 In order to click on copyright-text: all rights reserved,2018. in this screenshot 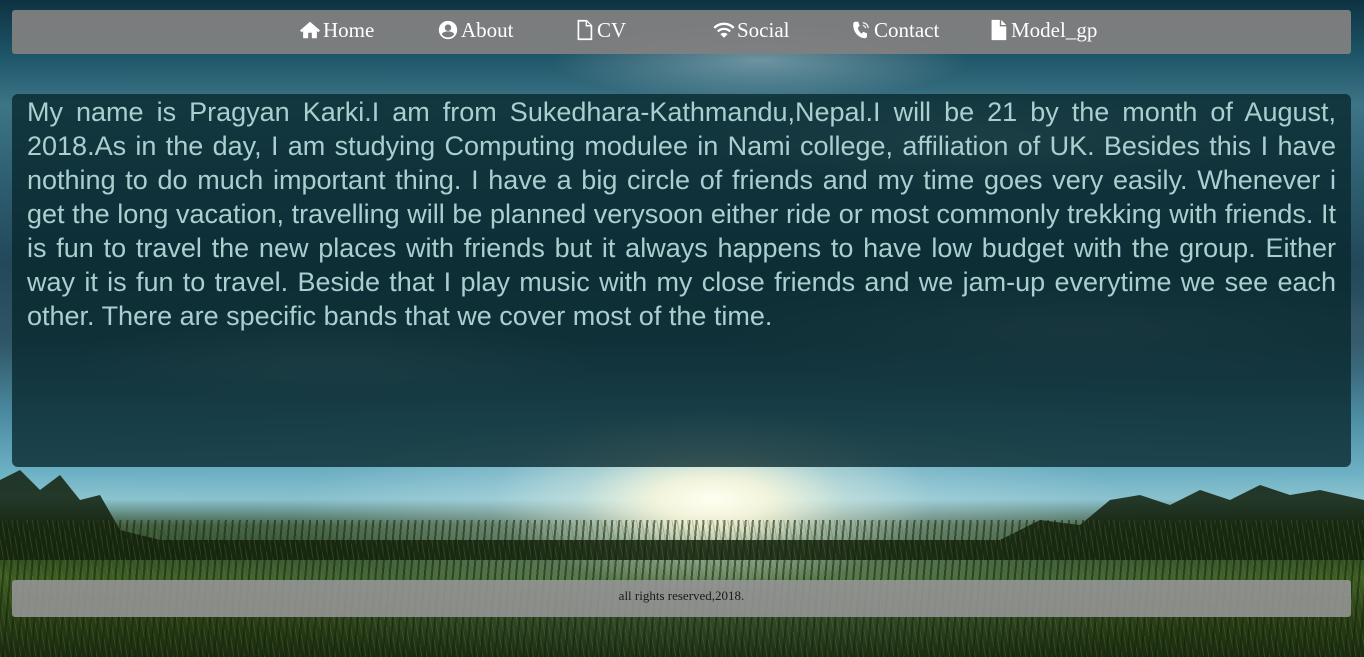, I will do `click(681, 595)`.